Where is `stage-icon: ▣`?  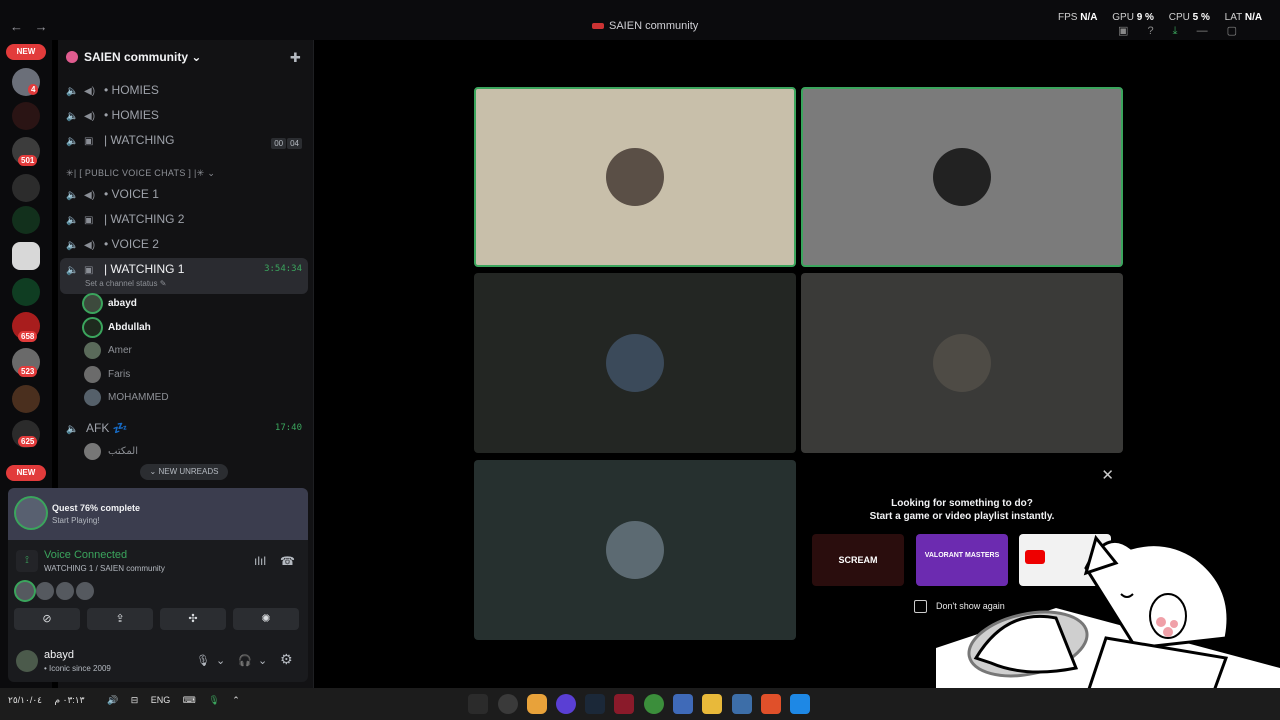
stage-icon: ▣ is located at coordinates (89, 220).